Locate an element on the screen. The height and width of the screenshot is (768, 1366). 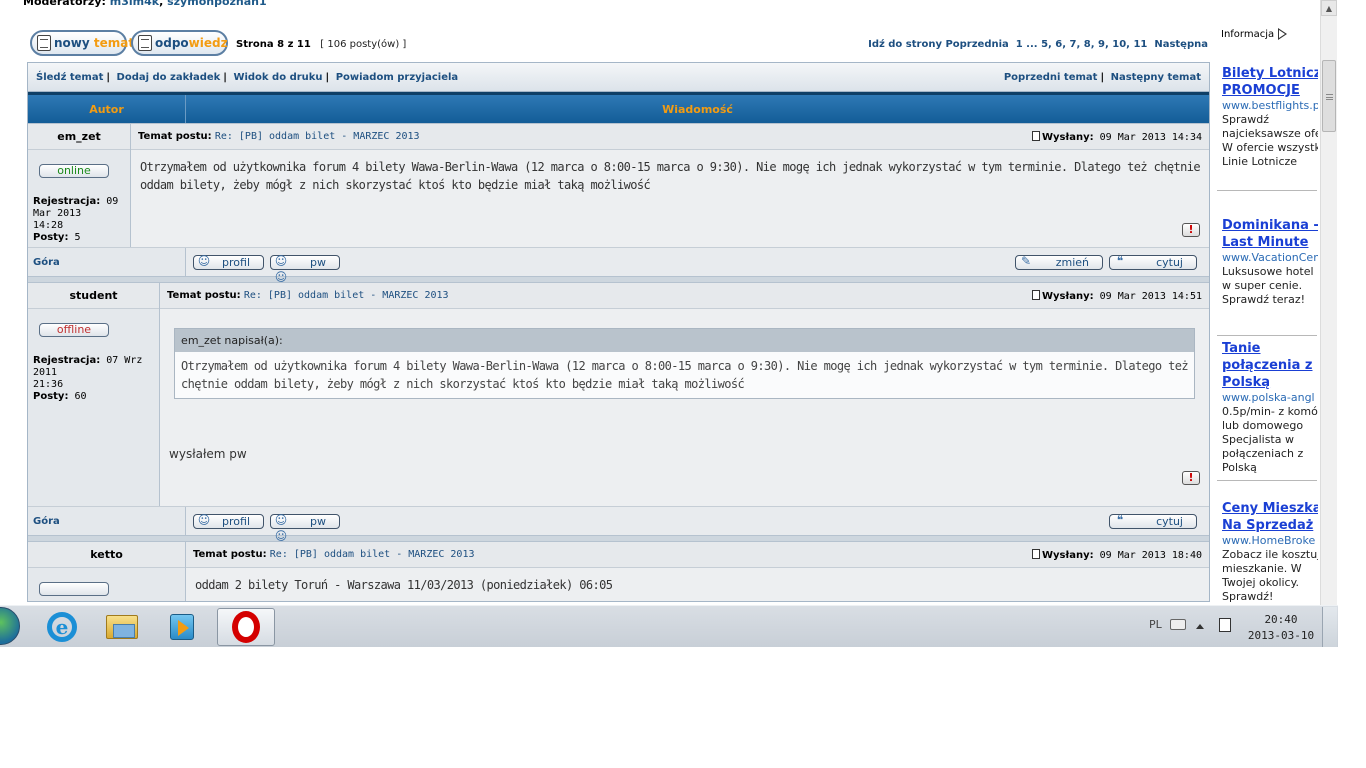
notify-friend-link: Powiadom przyjaciela is located at coordinates (397, 77).